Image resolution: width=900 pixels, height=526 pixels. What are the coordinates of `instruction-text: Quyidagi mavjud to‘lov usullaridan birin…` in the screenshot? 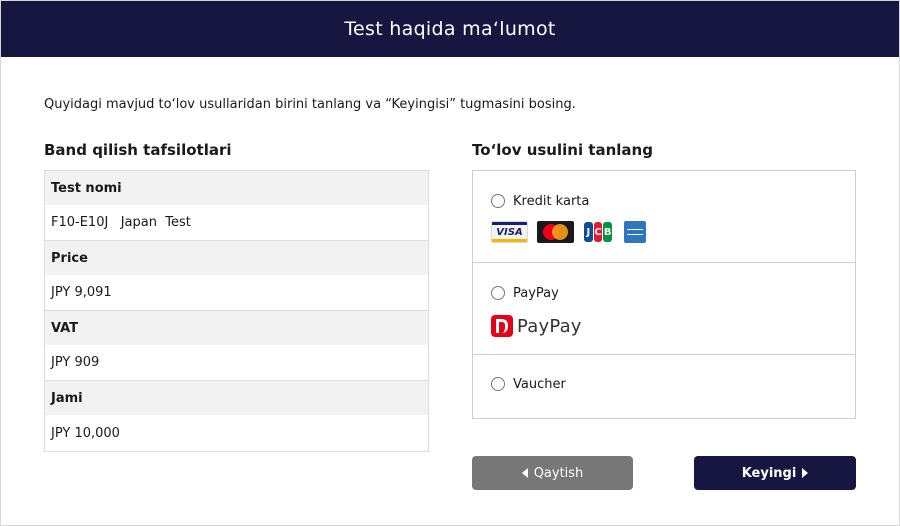 It's located at (310, 104).